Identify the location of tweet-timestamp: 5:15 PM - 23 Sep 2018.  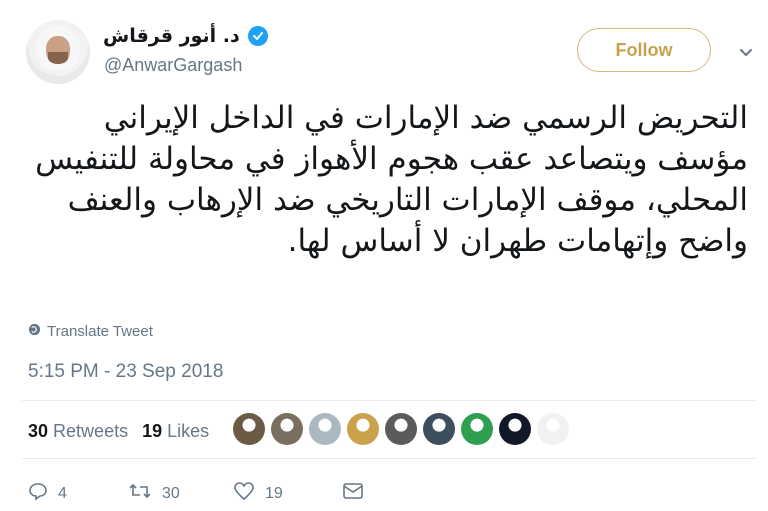
(125, 372).